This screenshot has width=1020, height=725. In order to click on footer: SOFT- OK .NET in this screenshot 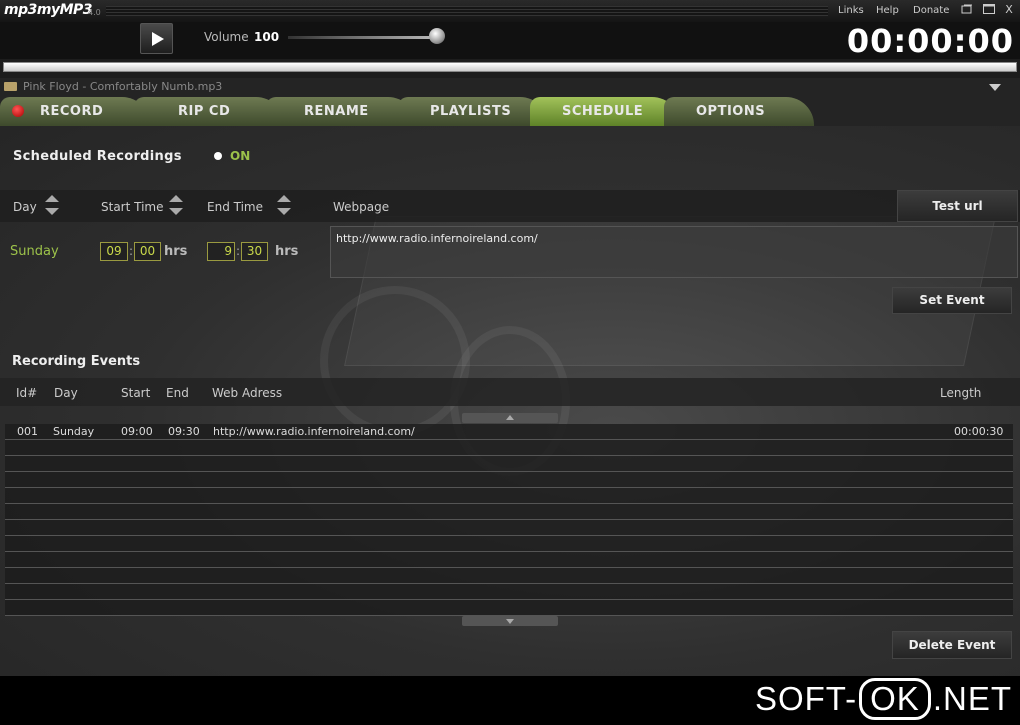, I will do `click(510, 700)`.